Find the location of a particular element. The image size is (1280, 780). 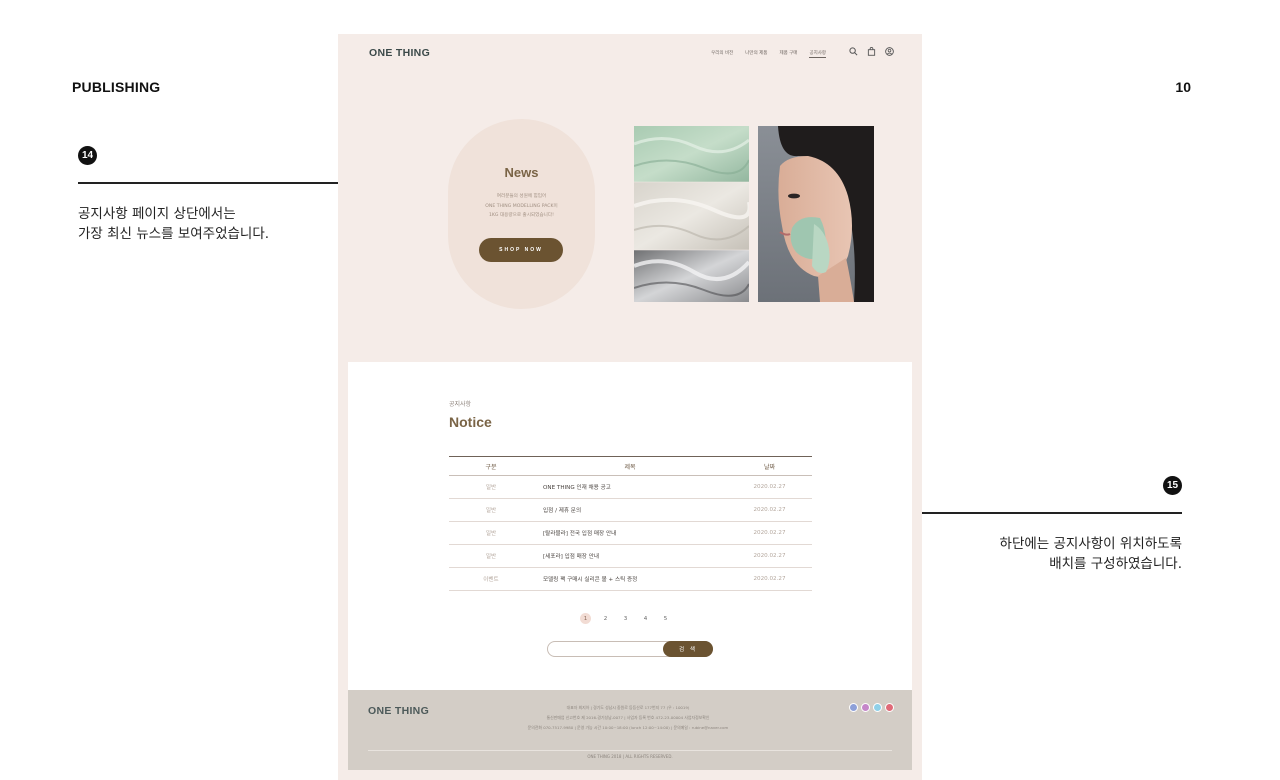

callout-description: 하단에는 공지사항이 위치하도록 배치를 구성하였습니다. is located at coordinates (1091, 554).